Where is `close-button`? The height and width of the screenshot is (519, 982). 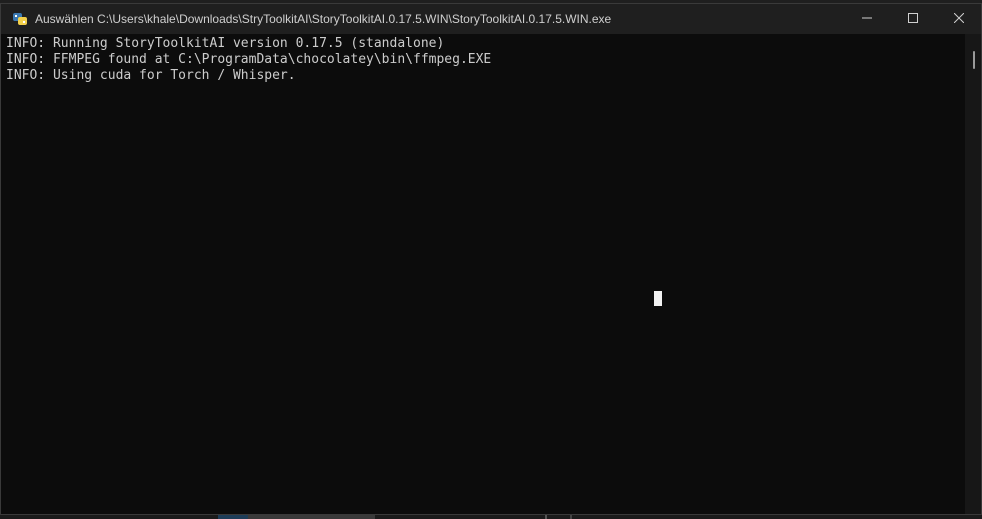 close-button is located at coordinates (959, 19).